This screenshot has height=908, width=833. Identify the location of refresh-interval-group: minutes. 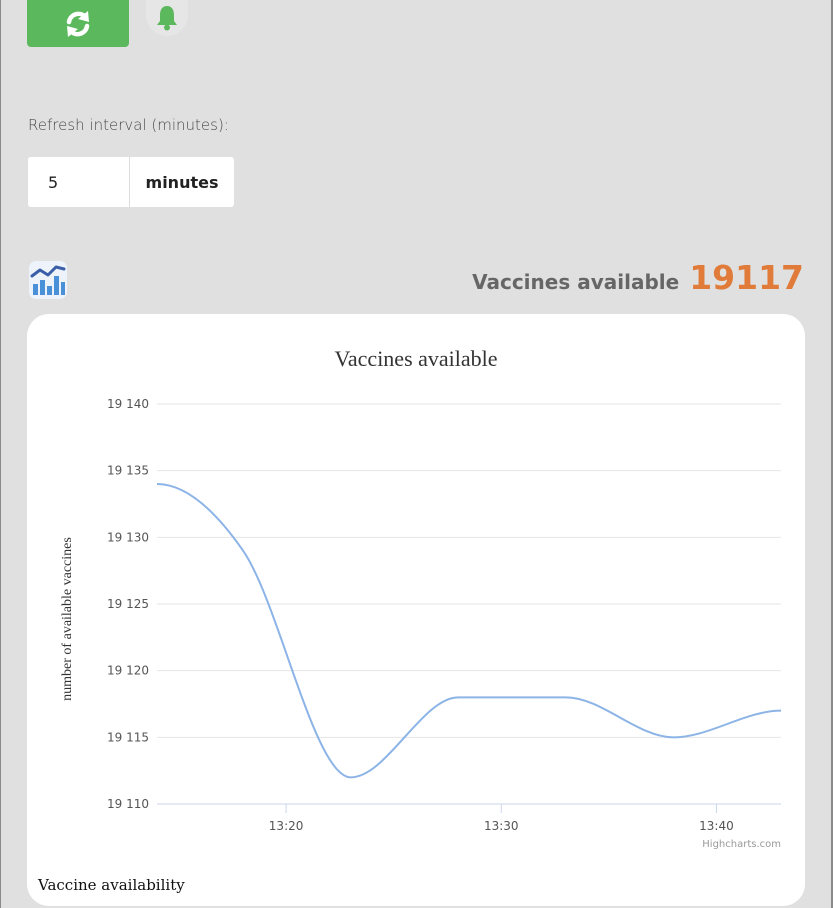
(131, 182).